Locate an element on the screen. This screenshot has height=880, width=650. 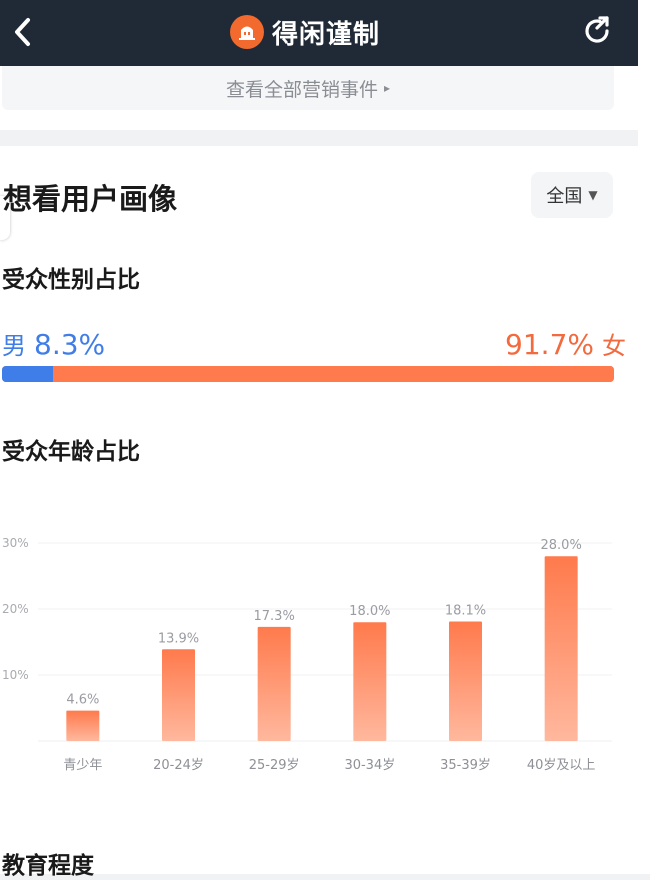
share-icon is located at coordinates (597, 31).